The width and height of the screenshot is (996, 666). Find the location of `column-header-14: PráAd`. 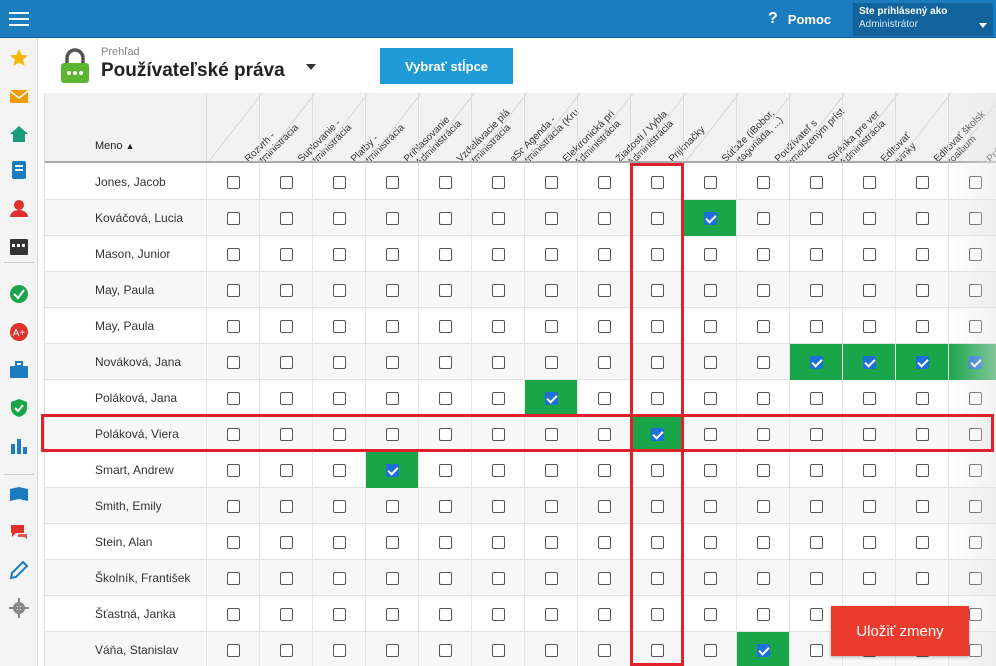

column-header-14: PráAd is located at coordinates (972, 127).